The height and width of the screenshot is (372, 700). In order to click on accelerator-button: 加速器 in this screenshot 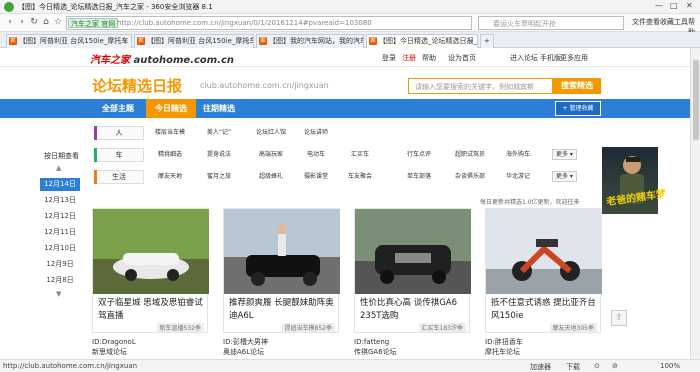, I will do `click(540, 367)`.